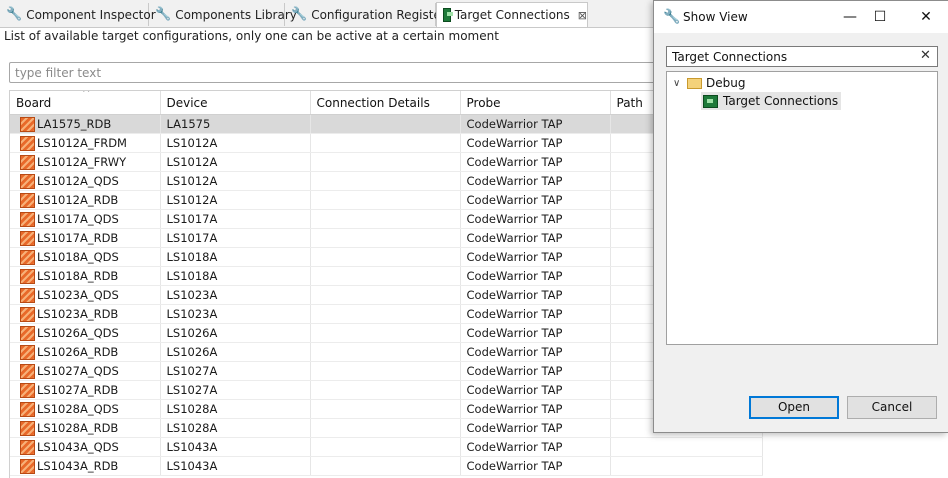  I want to click on board-cell: LS1043A_QDS, so click(85, 447).